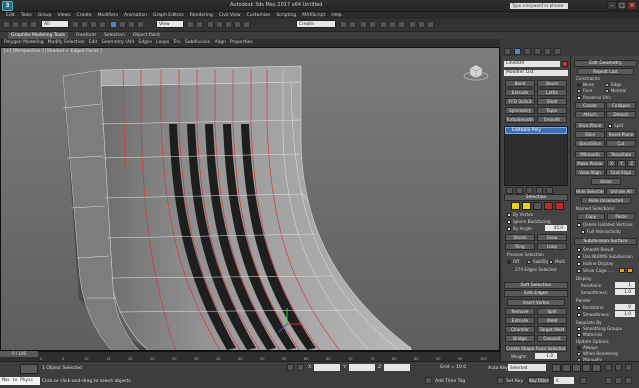 Image resolution: width=639 pixels, height=388 pixels. Describe the element at coordinates (537, 206) in the screenshot. I see `border-mode-icon` at that location.